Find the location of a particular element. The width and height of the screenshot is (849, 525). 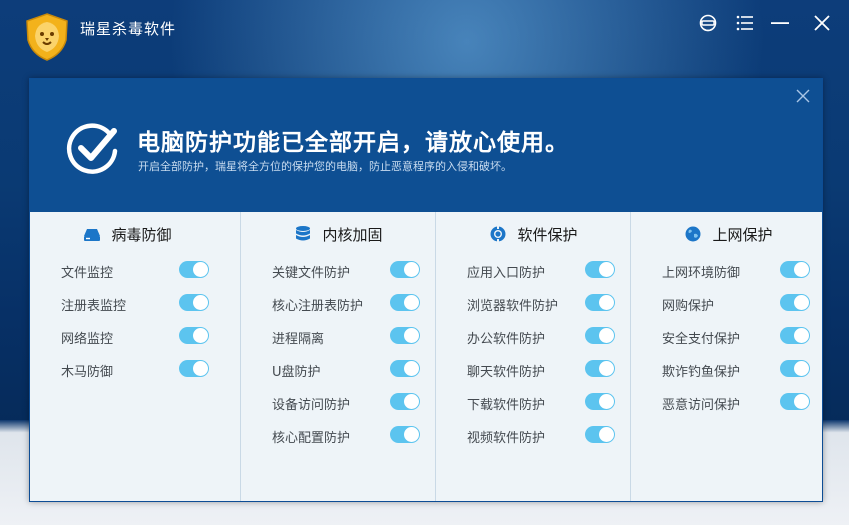

setting-row: 进程隔离 is located at coordinates (338, 337).